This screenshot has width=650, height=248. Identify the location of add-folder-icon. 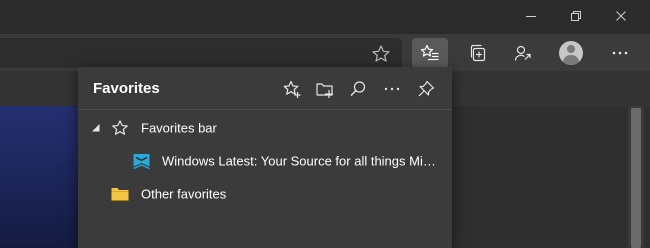
(324, 90).